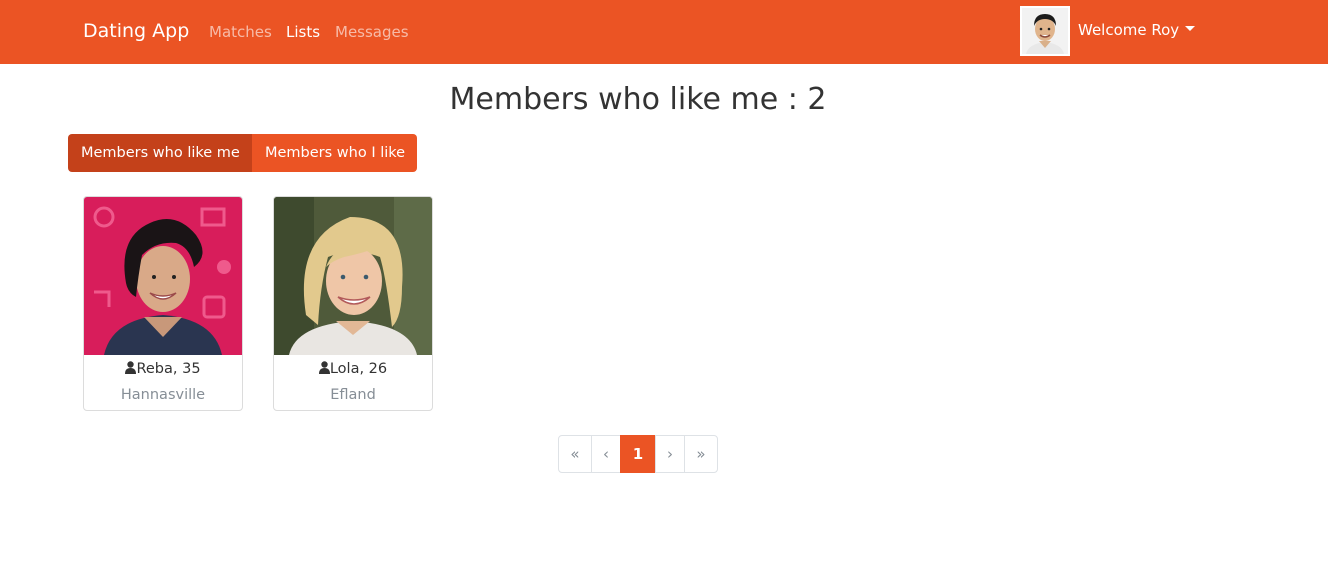 The width and height of the screenshot is (1328, 580). What do you see at coordinates (136, 31) in the screenshot?
I see `brand-link: Dating App` at bounding box center [136, 31].